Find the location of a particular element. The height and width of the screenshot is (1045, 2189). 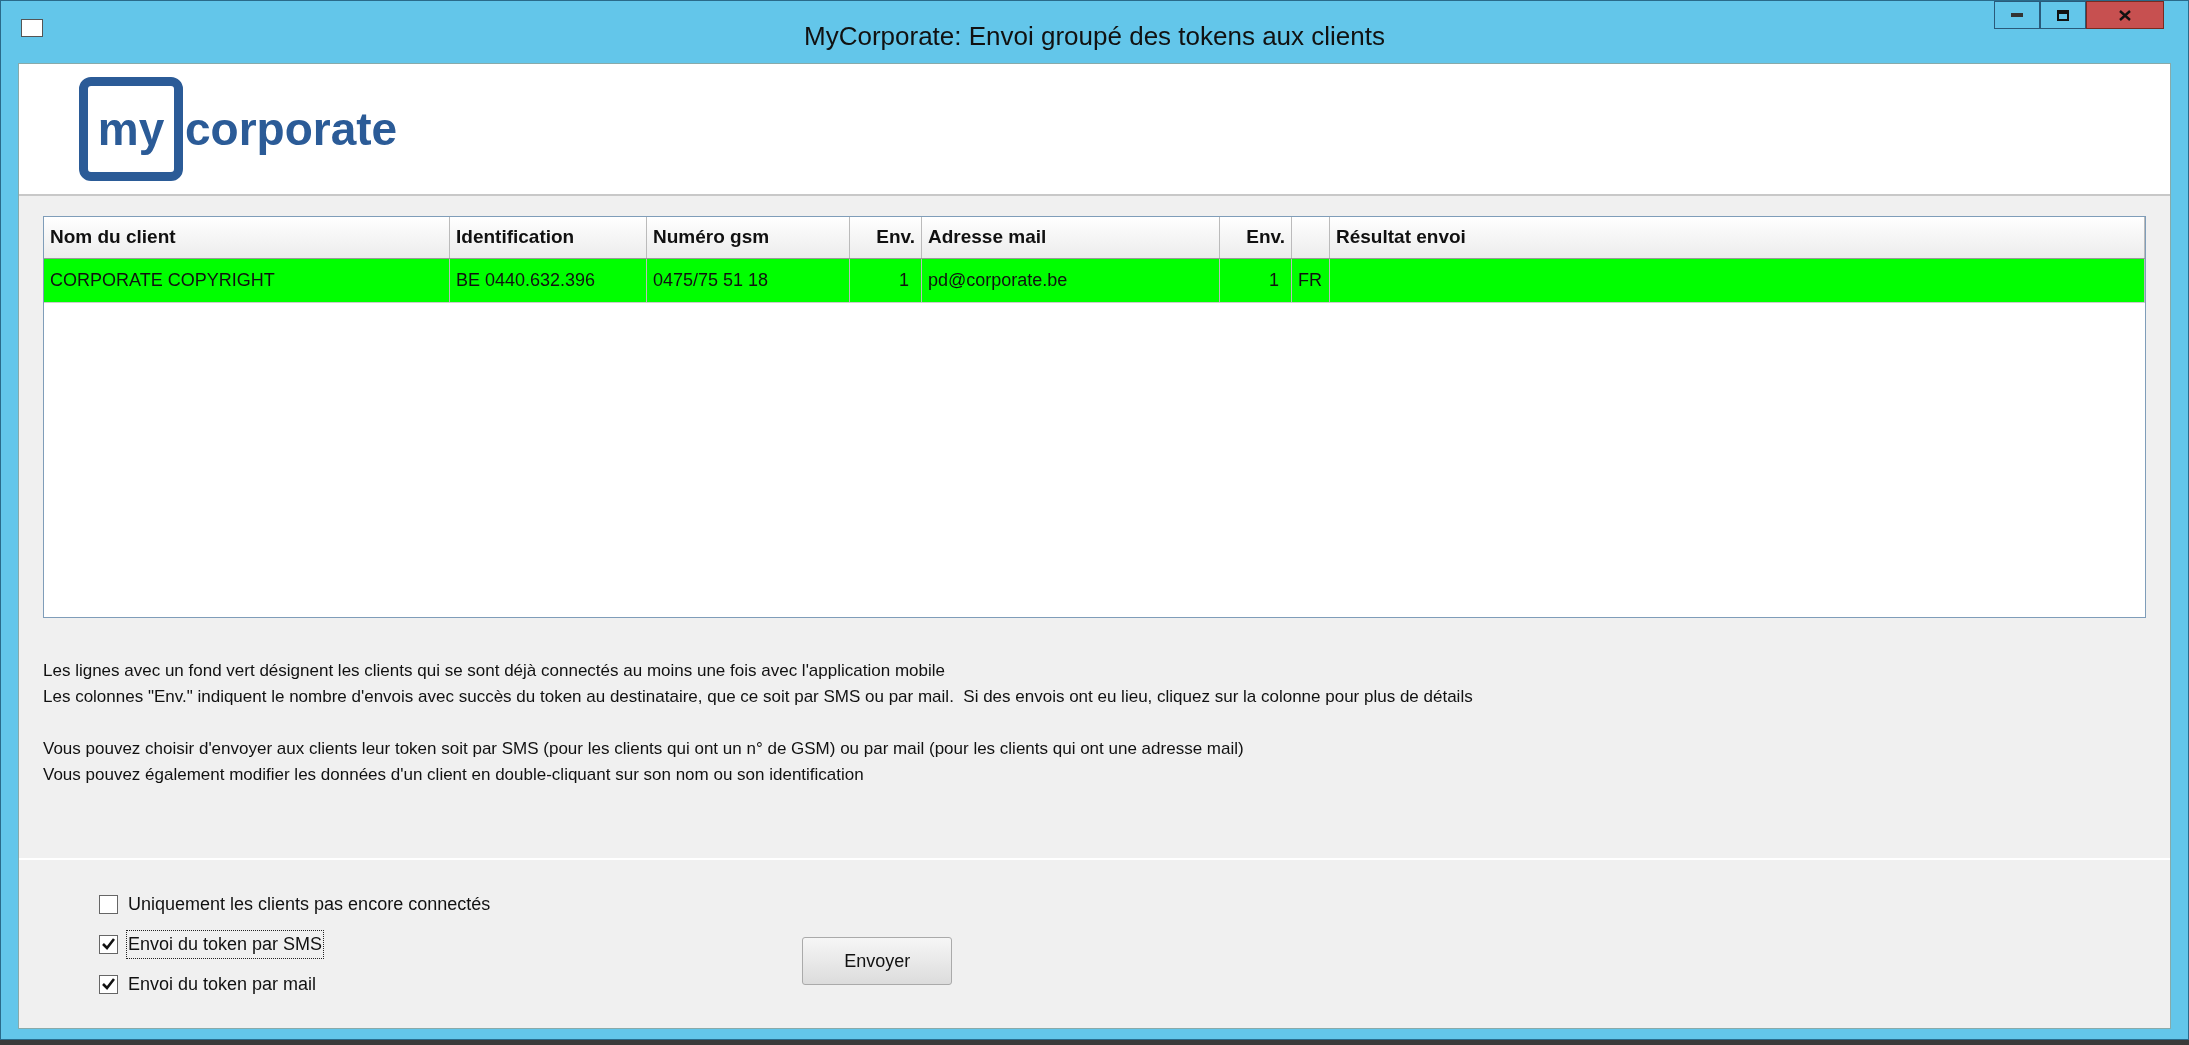

column-header: Résultat envoi is located at coordinates (1737, 237).